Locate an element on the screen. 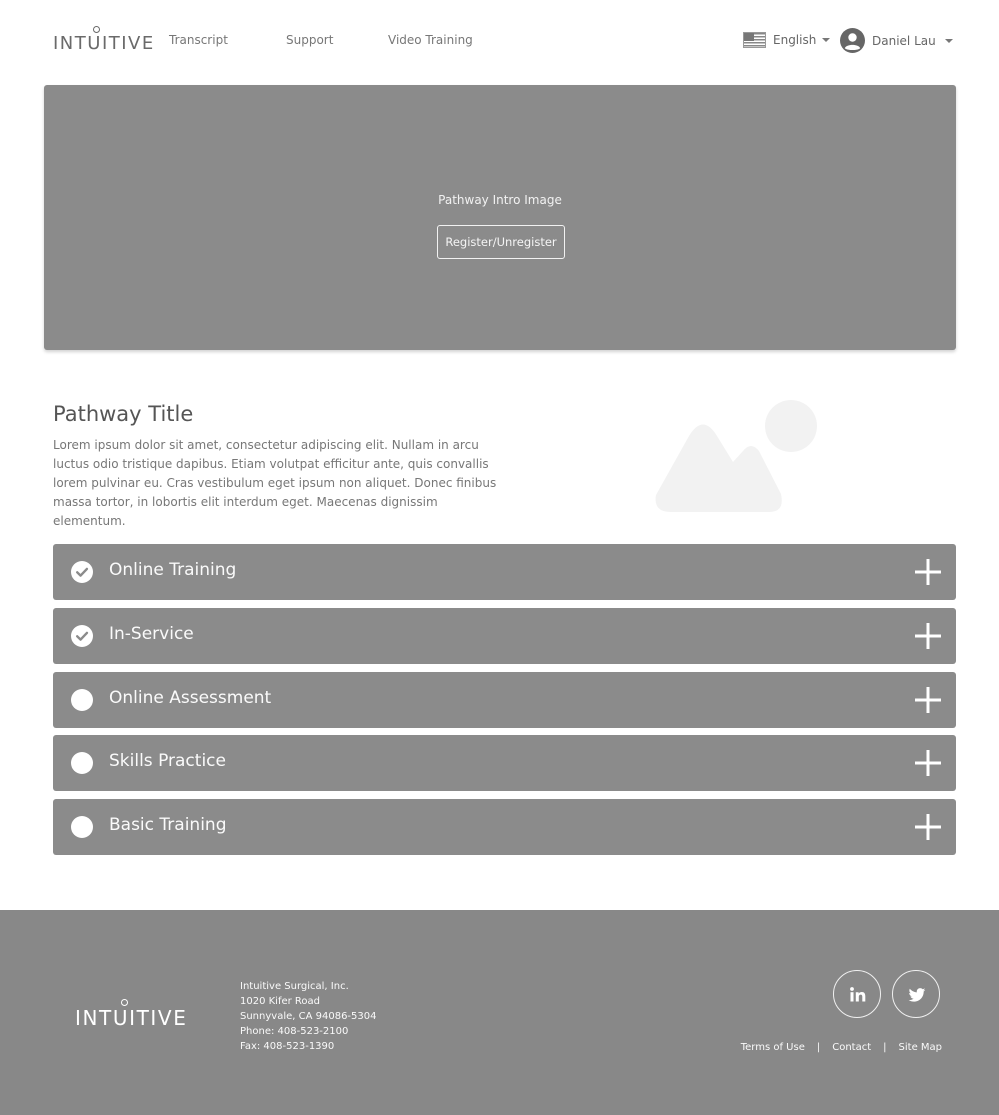 This screenshot has width=999, height=1115. nav-transcript: Transcript is located at coordinates (198, 40).